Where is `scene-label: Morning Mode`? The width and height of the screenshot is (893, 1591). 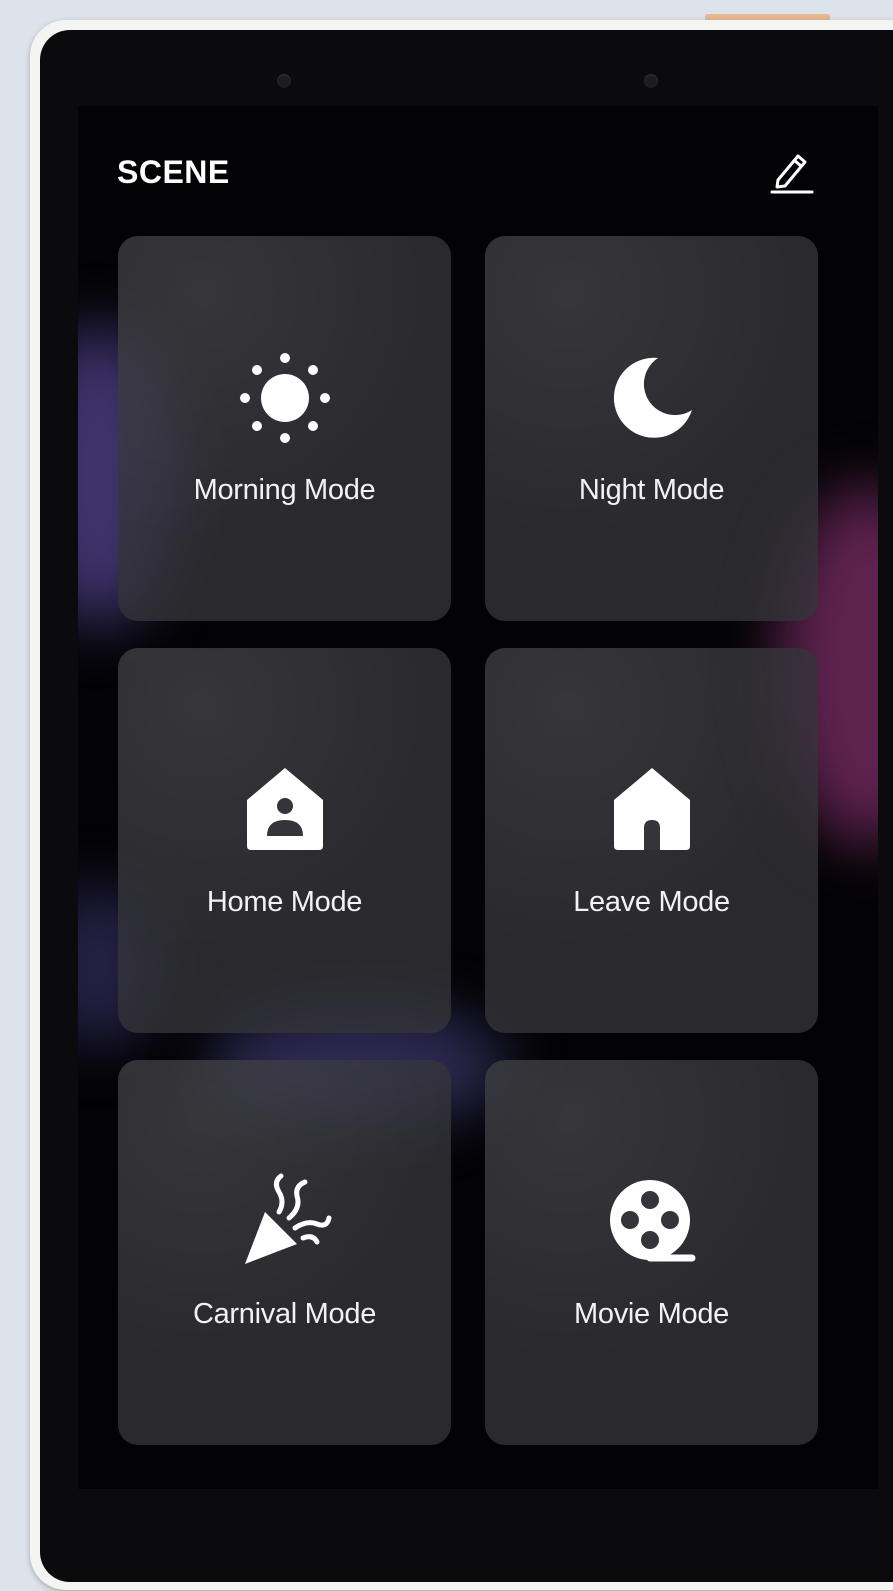
scene-label: Morning Mode is located at coordinates (284, 490).